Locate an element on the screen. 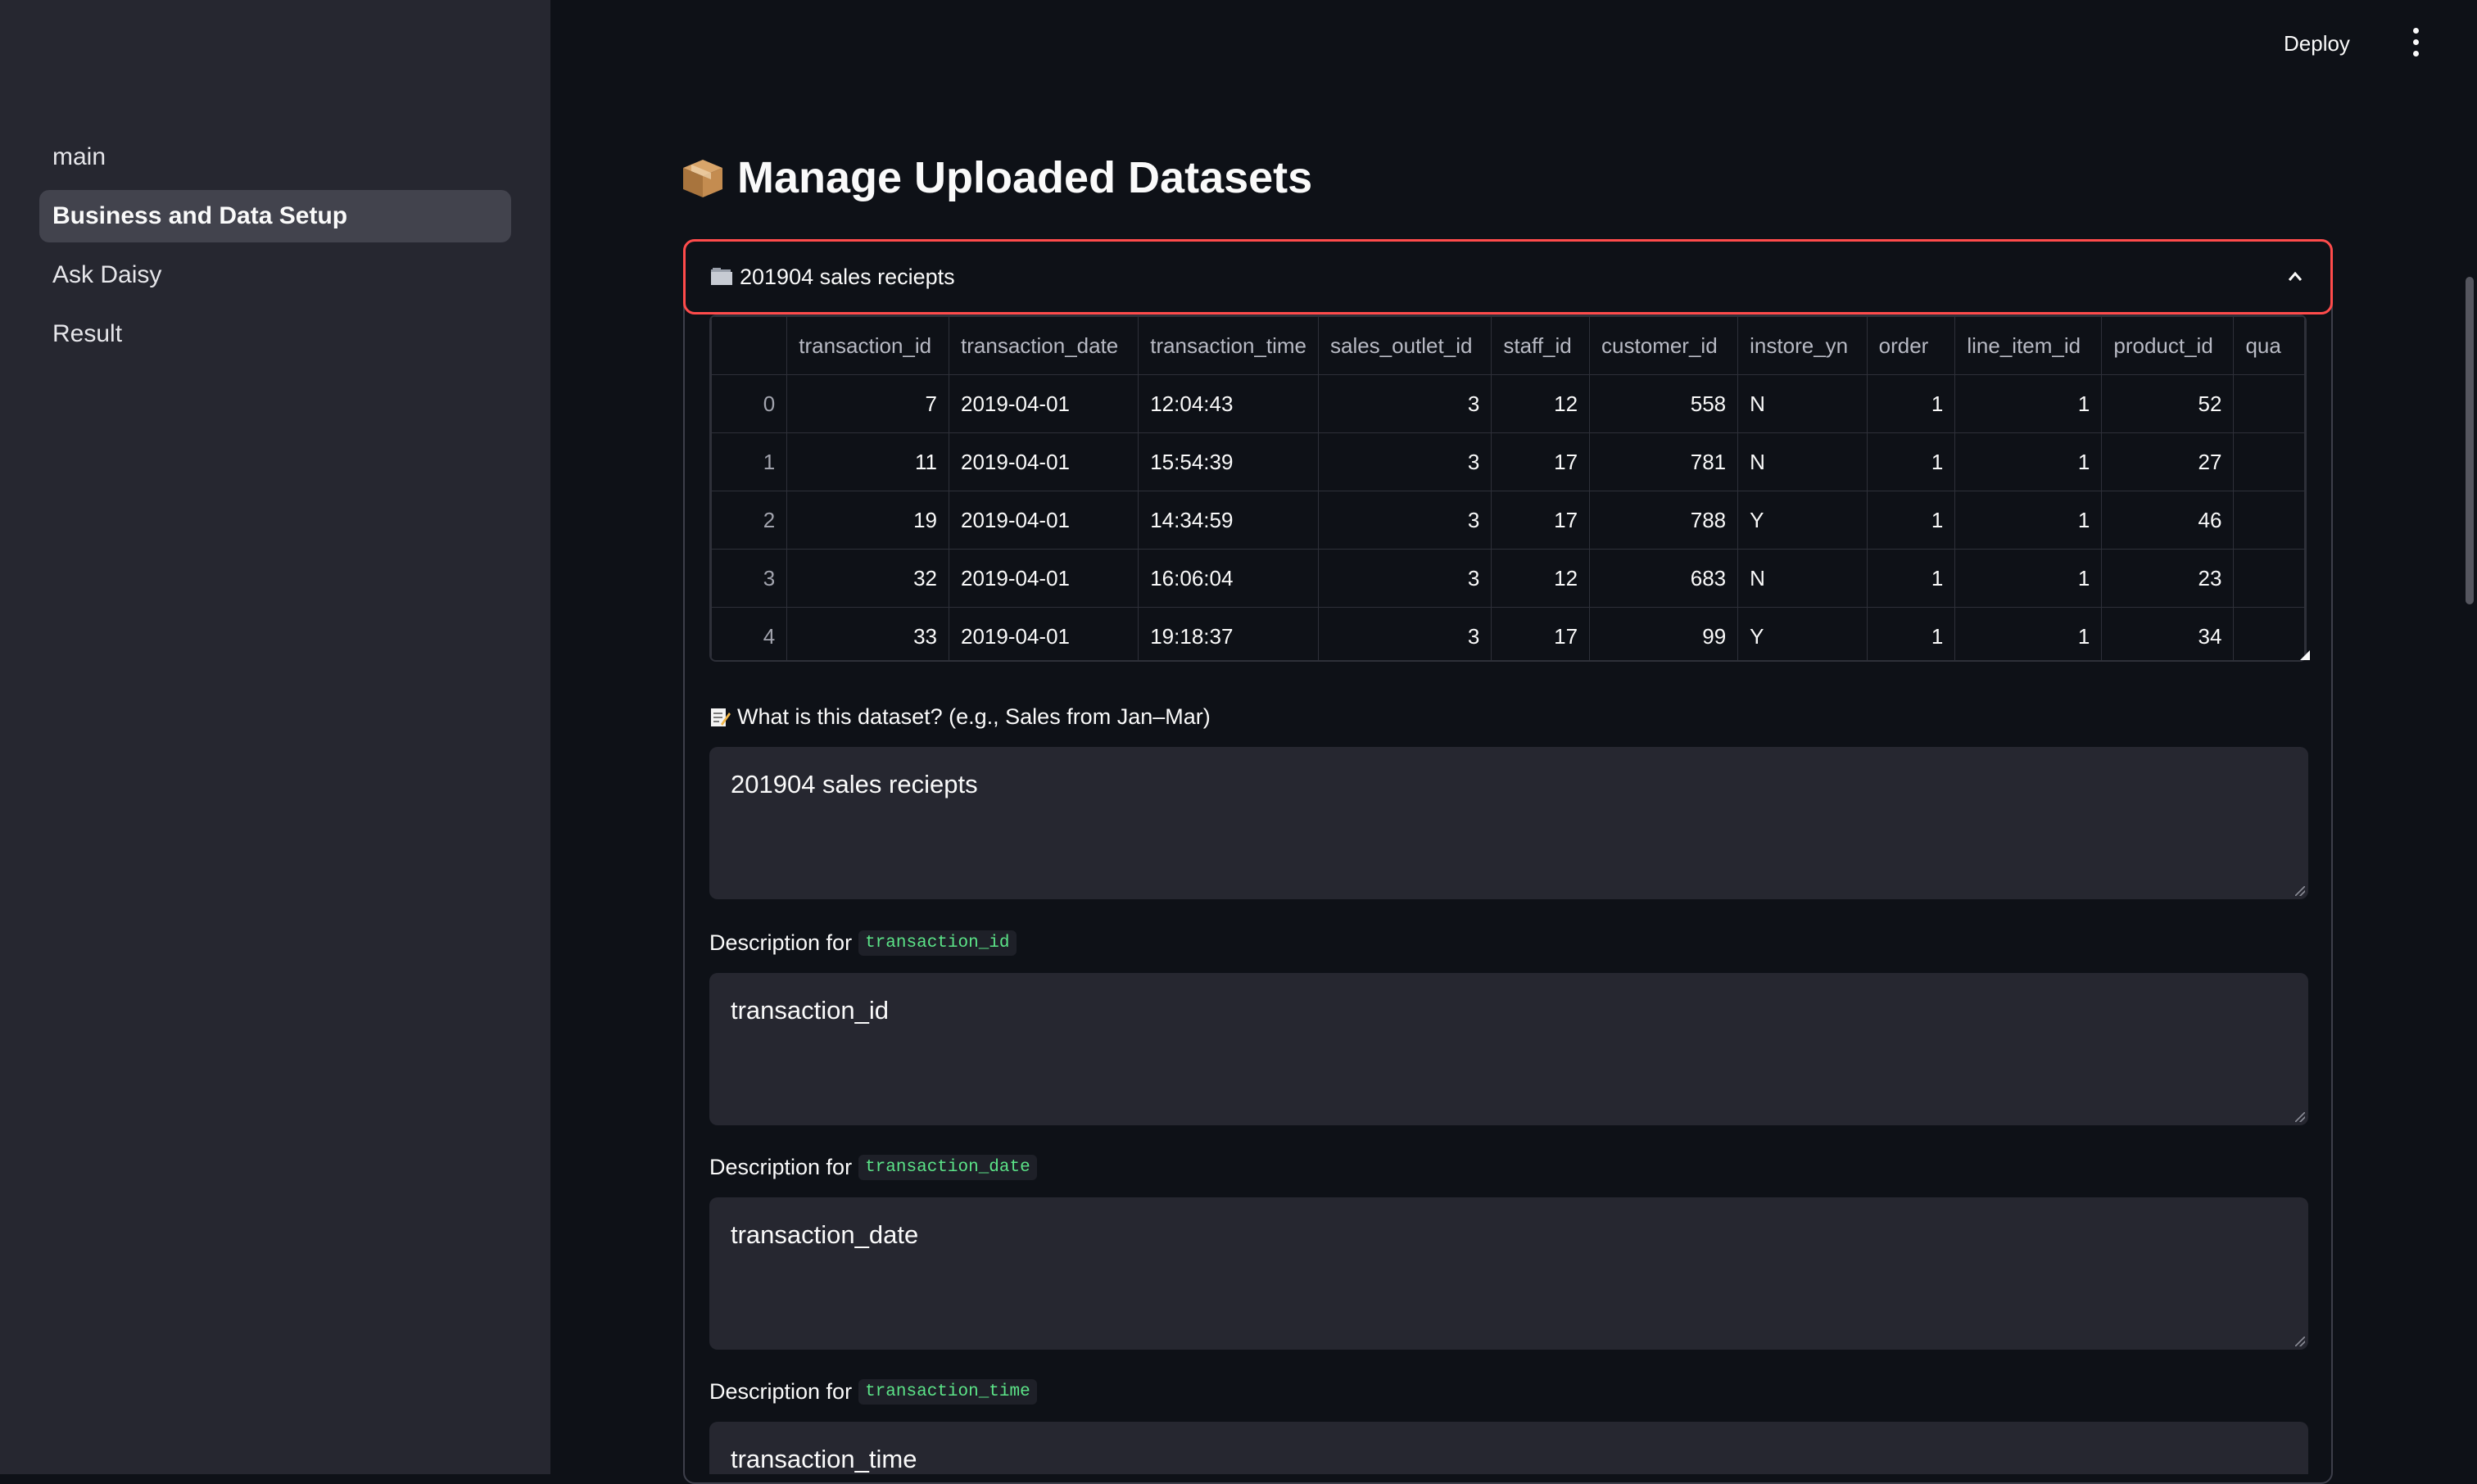 The width and height of the screenshot is (2477, 1484). cell-product-id: 23 is located at coordinates (2168, 578).